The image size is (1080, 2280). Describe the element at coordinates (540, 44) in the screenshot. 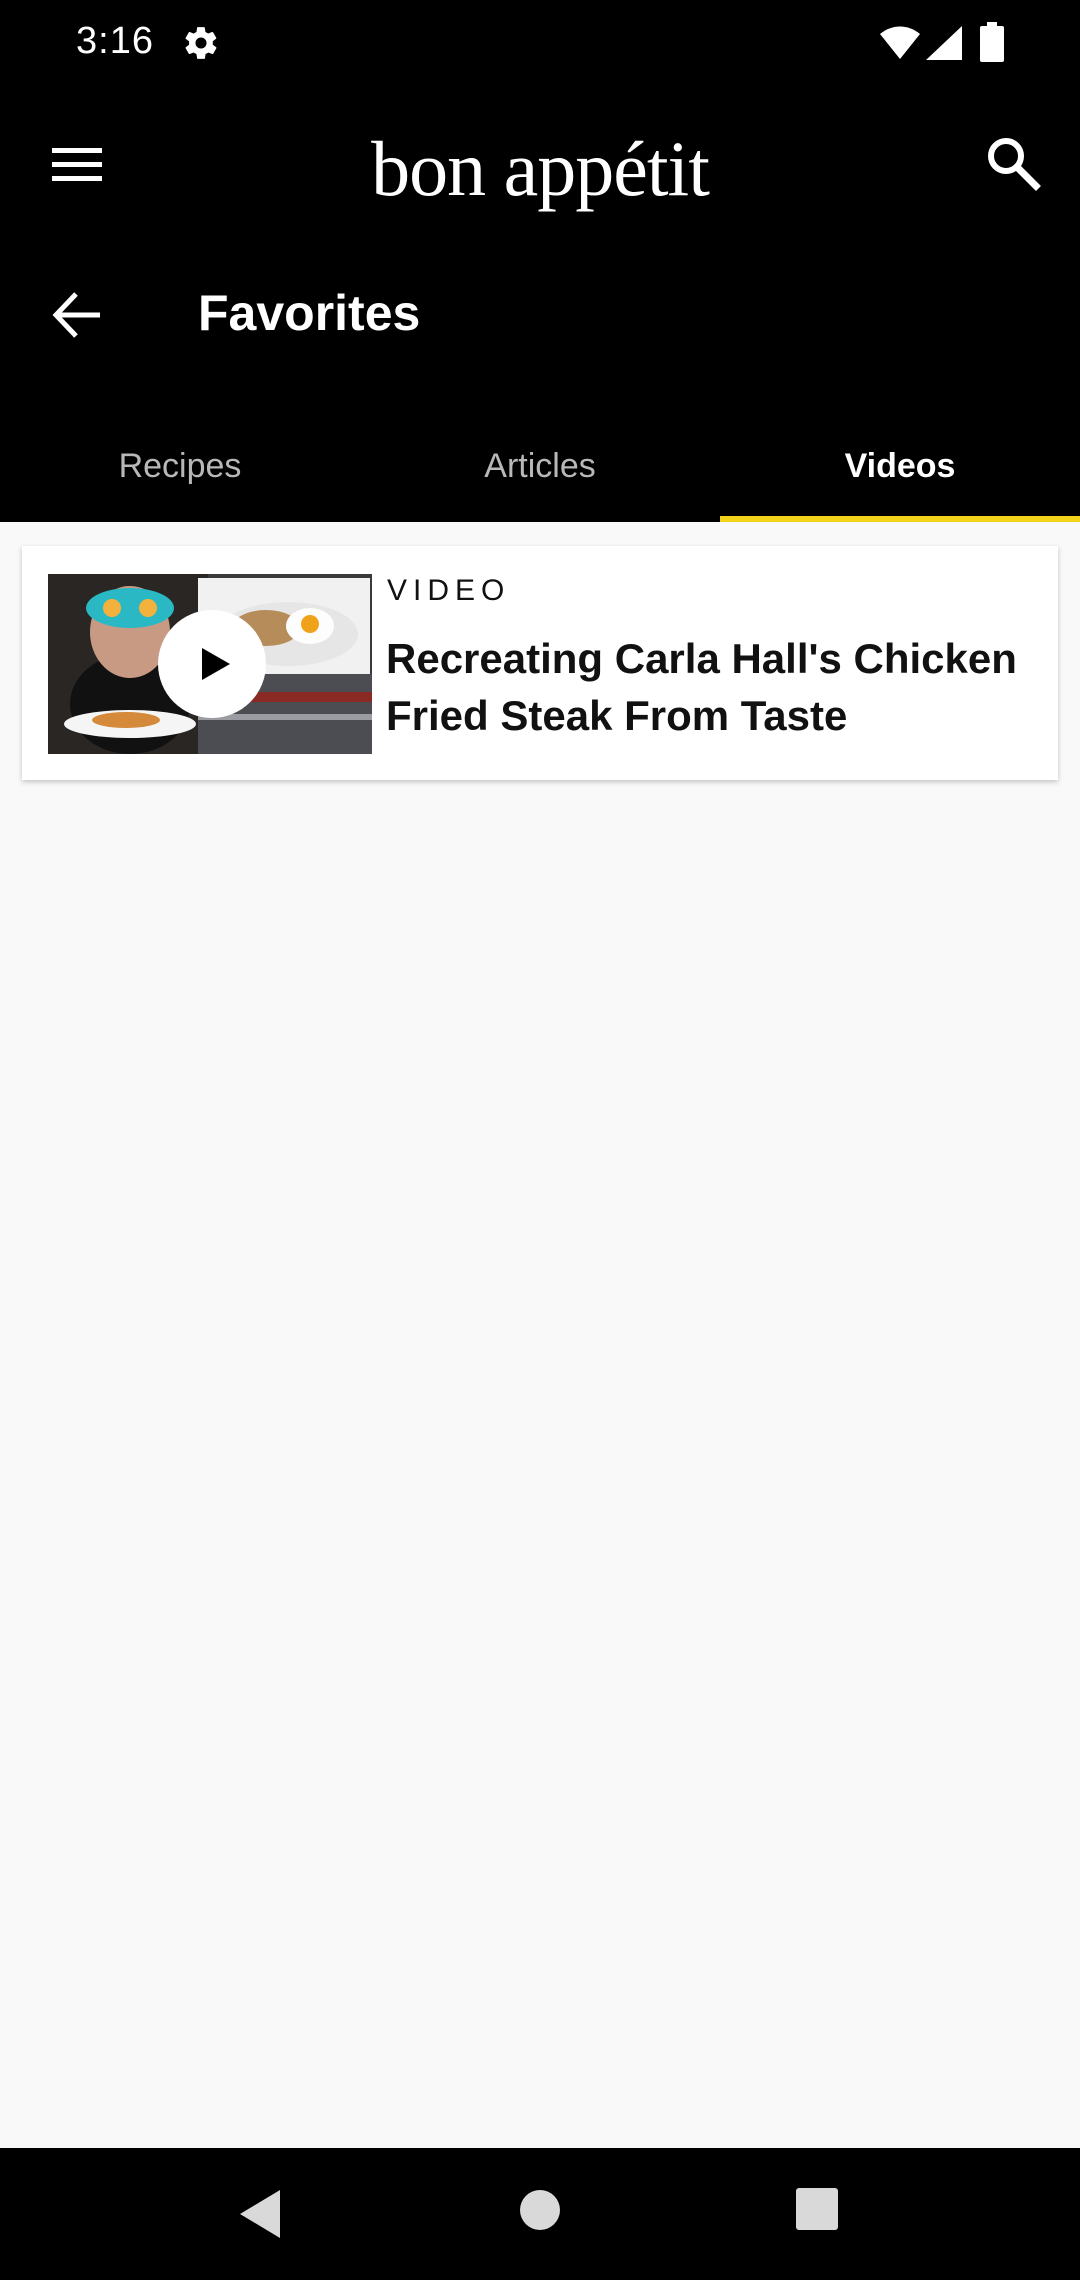

I see `status-bar: 3:16` at that location.